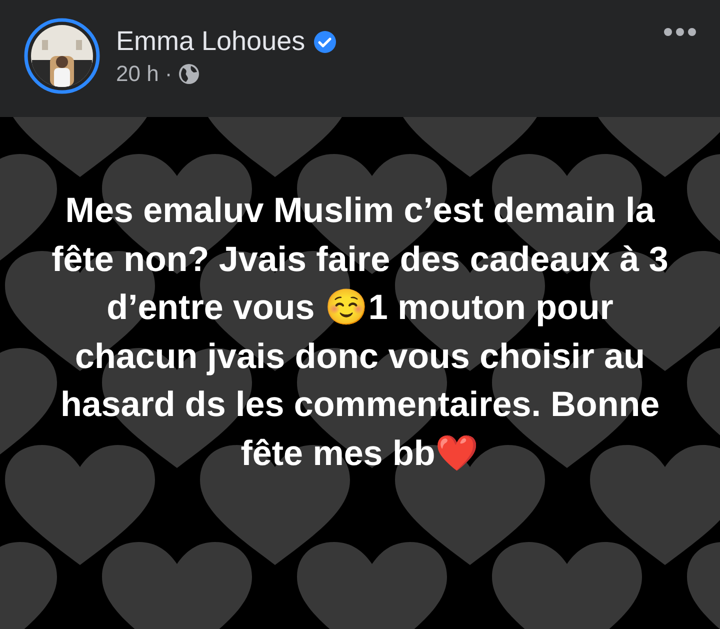  Describe the element at coordinates (189, 74) in the screenshot. I see `globe-icon` at that location.